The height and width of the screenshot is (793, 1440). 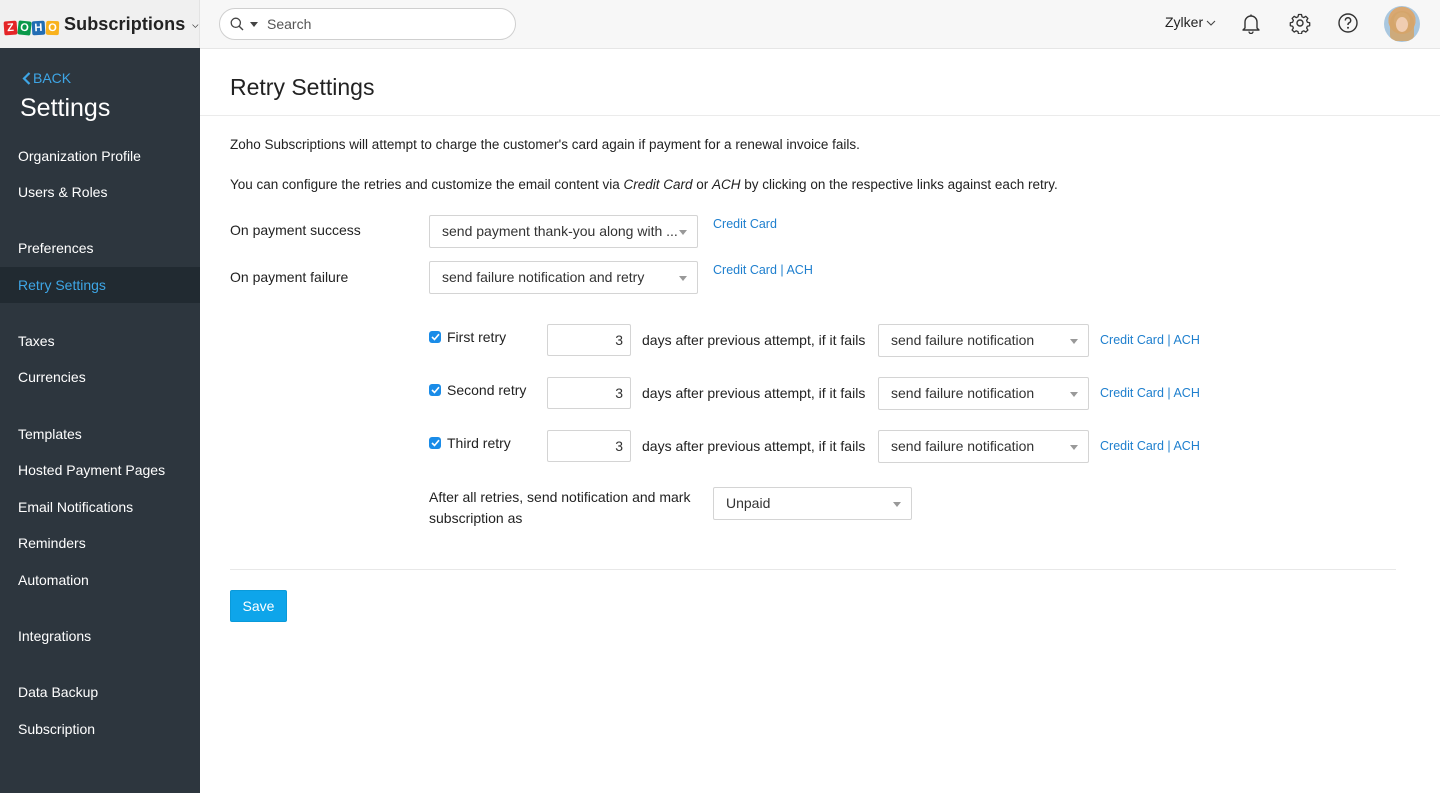 I want to click on third-retry-action-value: send failure notification, so click(x=963, y=446).